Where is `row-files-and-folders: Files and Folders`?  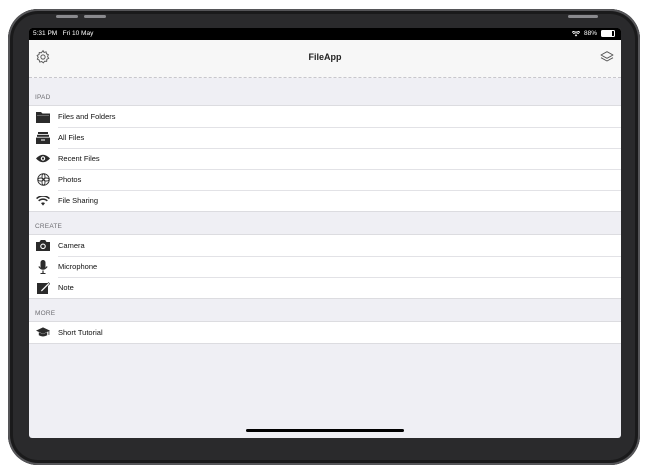
row-files-and-folders: Files and Folders is located at coordinates (325, 116).